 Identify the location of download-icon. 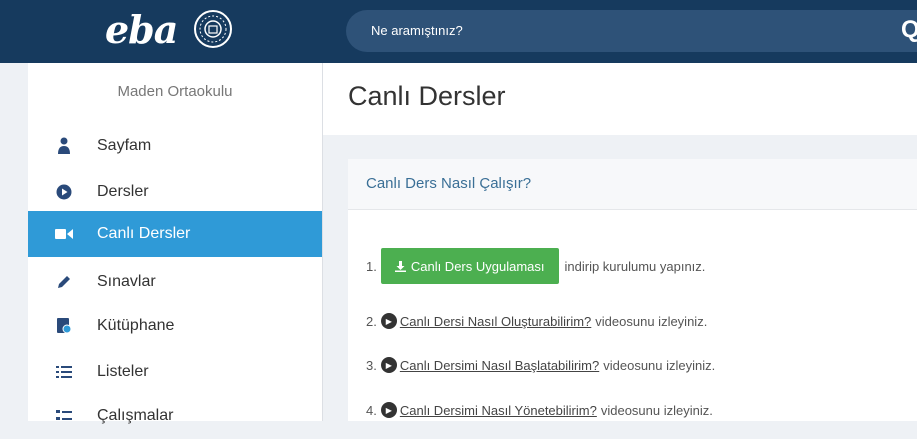
(400, 266).